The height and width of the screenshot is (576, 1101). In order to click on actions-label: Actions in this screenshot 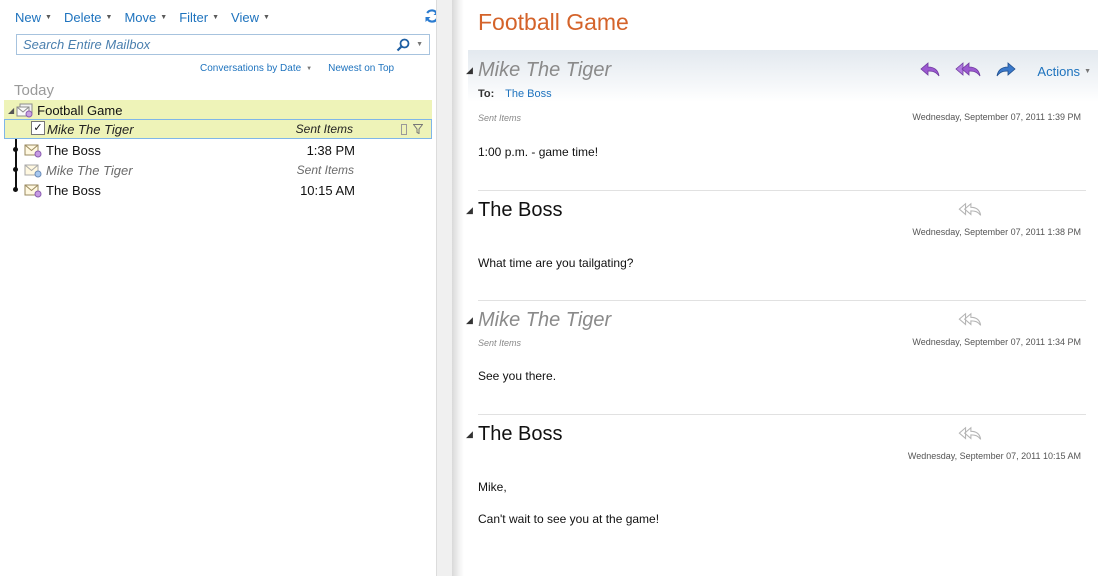, I will do `click(1059, 71)`.